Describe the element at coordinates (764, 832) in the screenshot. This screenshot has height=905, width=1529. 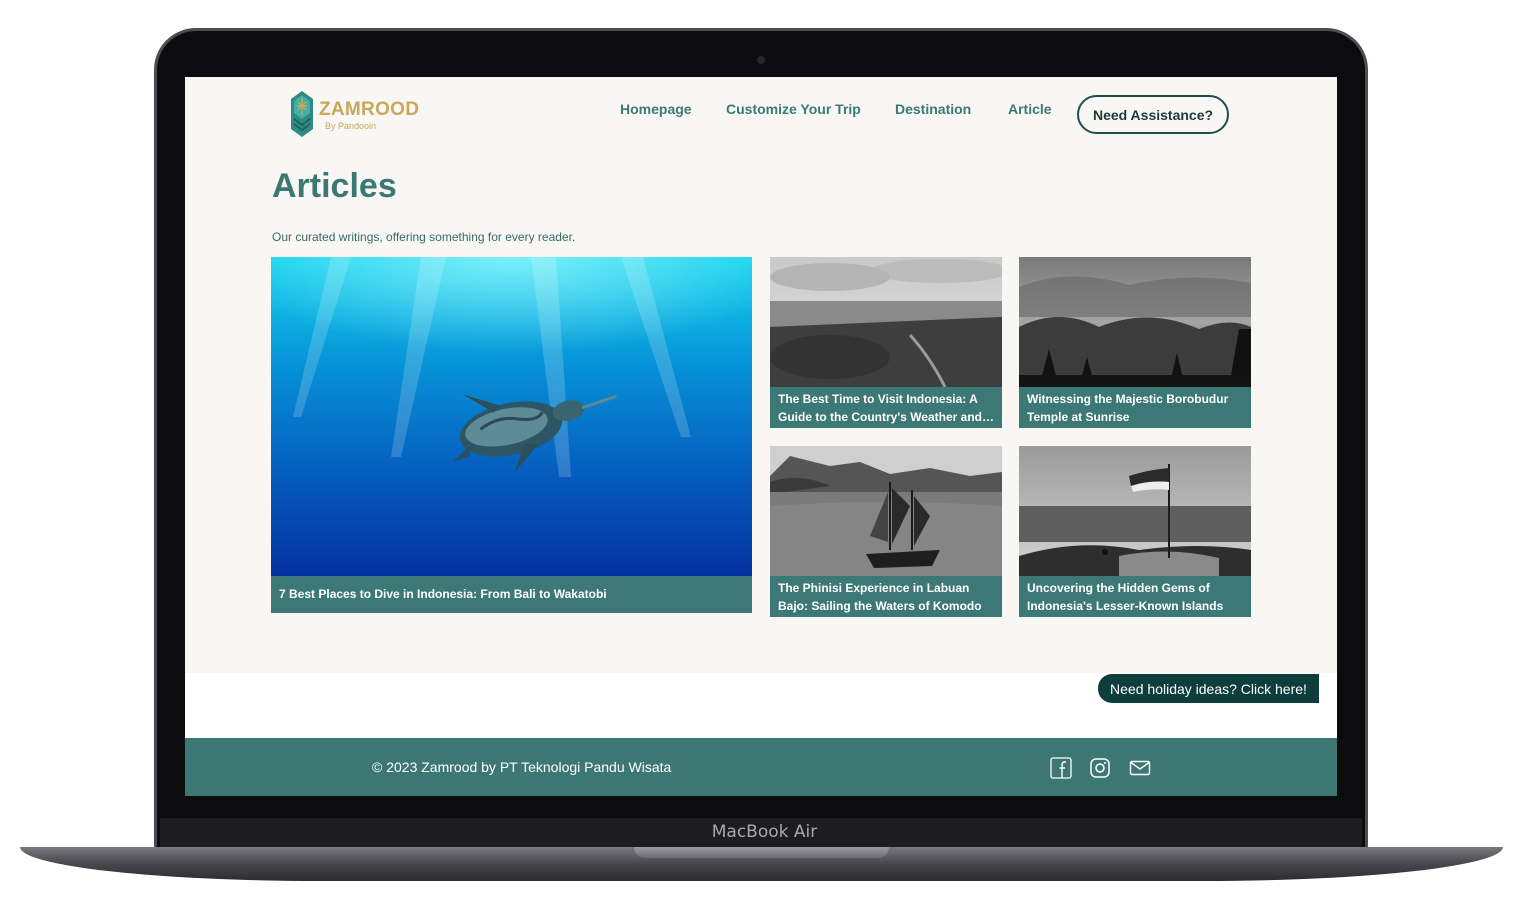
I see `device-model-label: MacBook Air` at that location.